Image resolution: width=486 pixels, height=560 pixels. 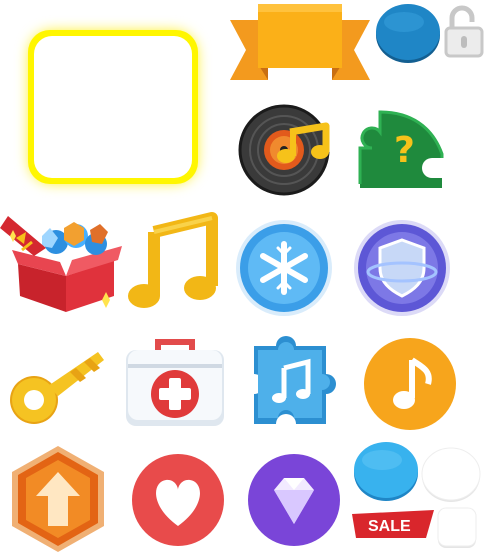 What do you see at coordinates (464, 31) in the screenshot?
I see `padlock-open-icon` at bounding box center [464, 31].